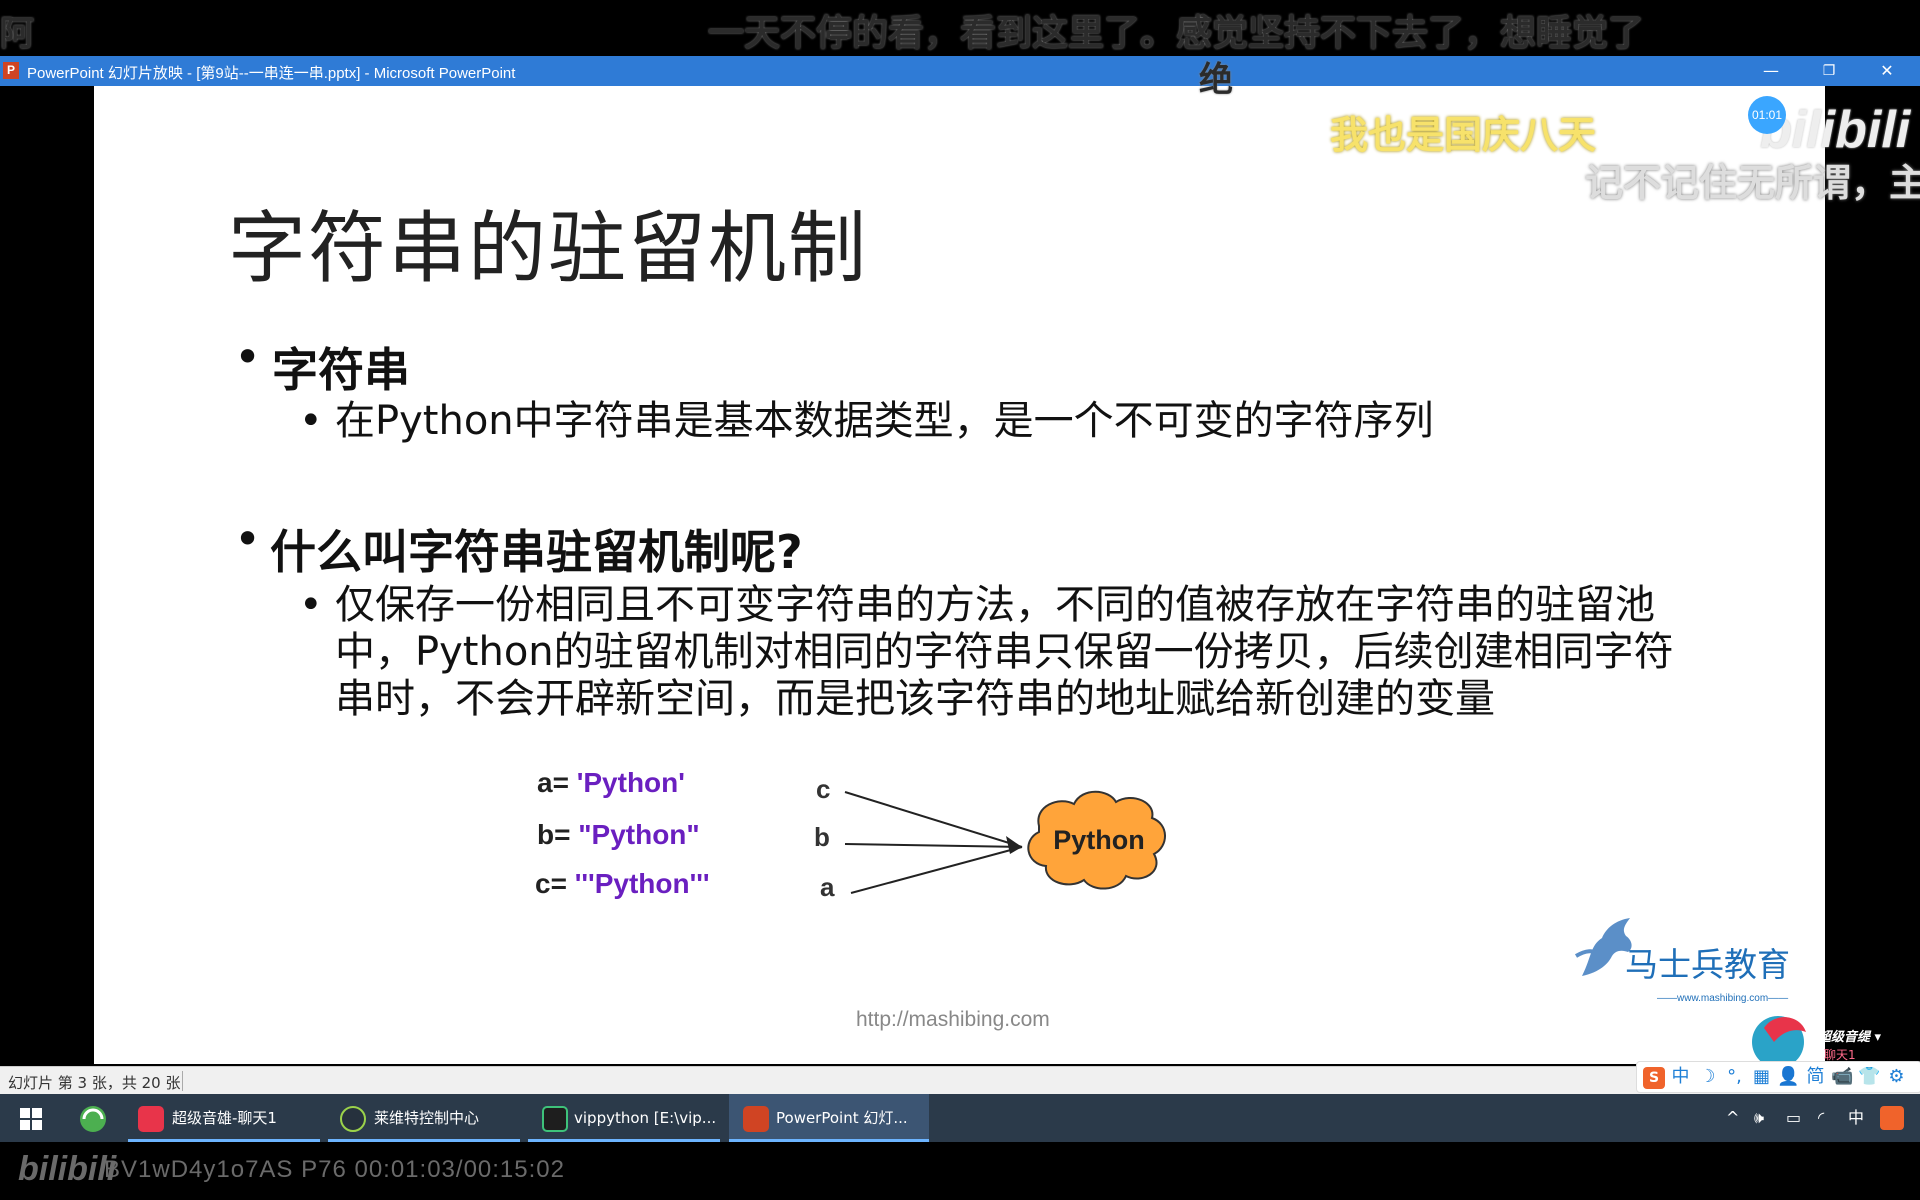  I want to click on brand-url: ——www.mashibing.com——, so click(1723, 998).